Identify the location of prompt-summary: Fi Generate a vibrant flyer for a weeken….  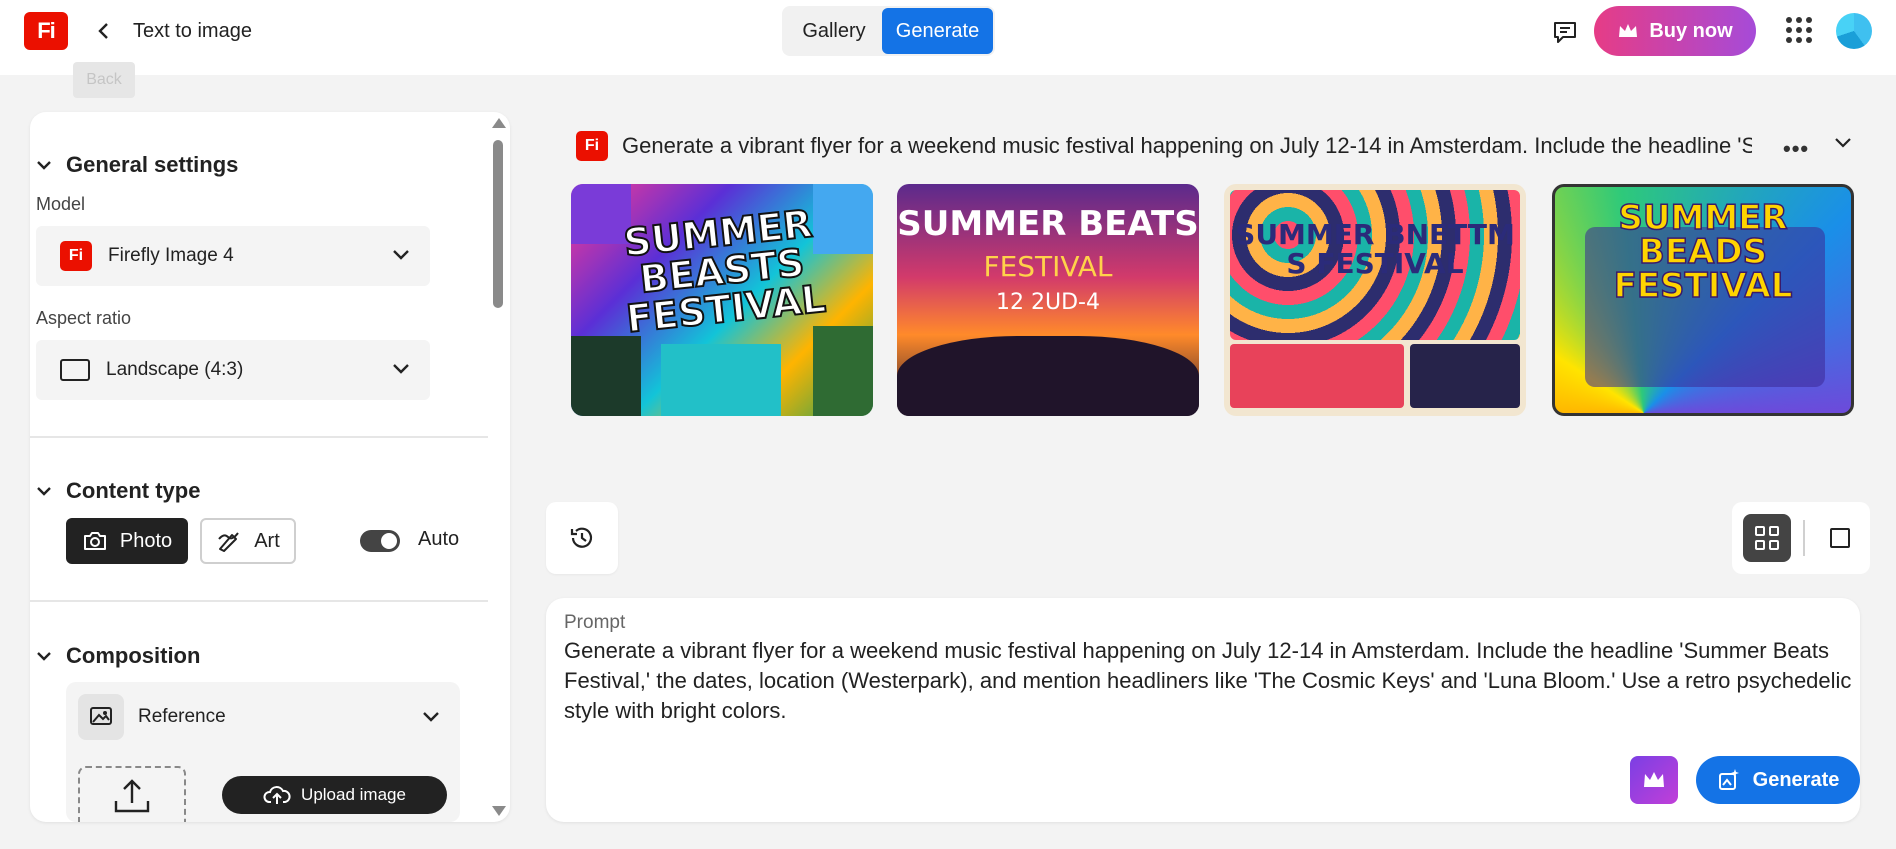
(1171, 146).